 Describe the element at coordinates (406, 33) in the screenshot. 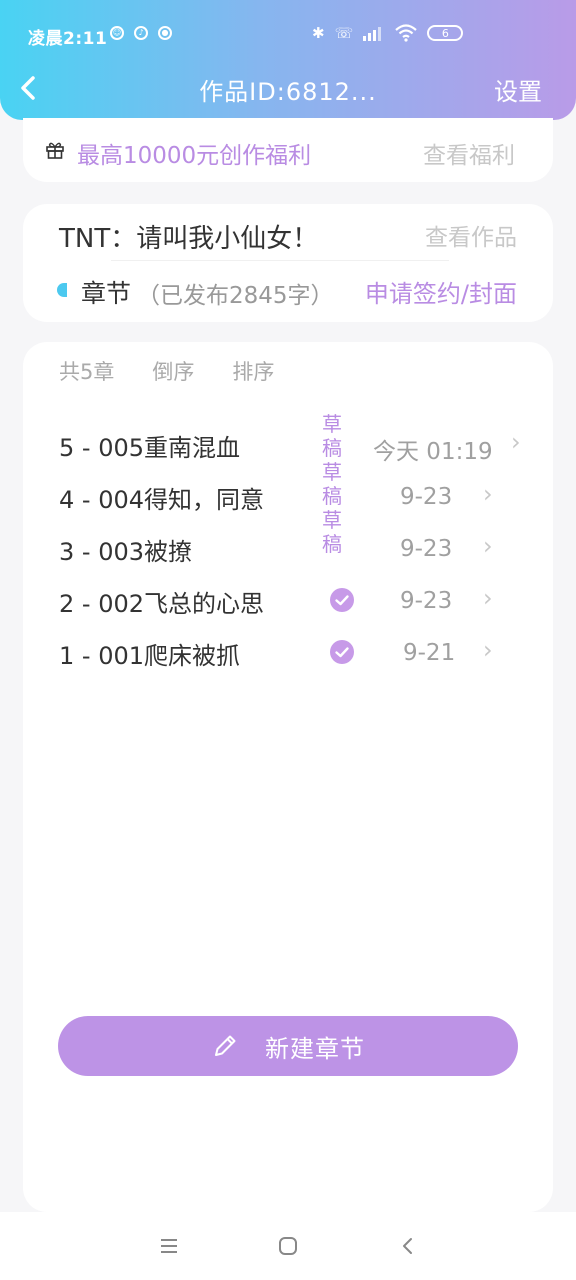

I see `wifi-icon` at that location.